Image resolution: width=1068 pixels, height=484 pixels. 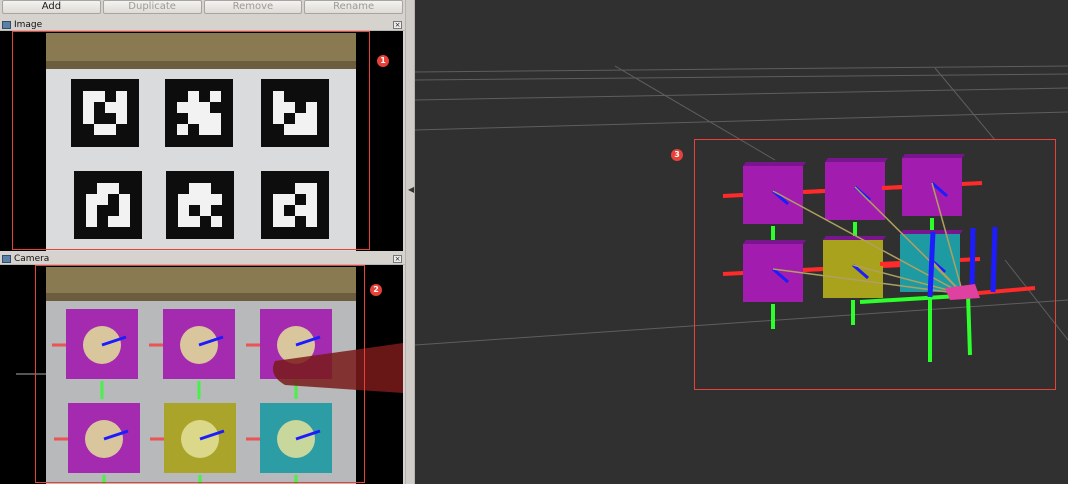 What do you see at coordinates (677, 155) in the screenshot?
I see `badge-3: 3` at bounding box center [677, 155].